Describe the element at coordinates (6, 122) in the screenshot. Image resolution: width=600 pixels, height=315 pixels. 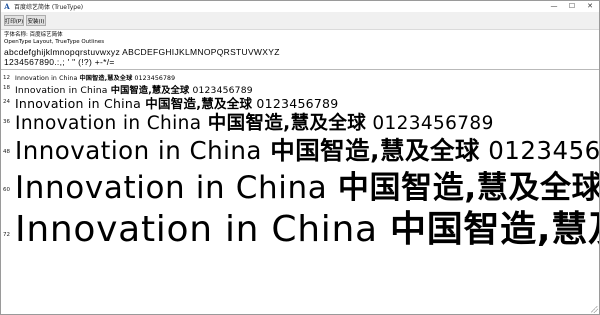
I see `size-label-36: 36` at that location.